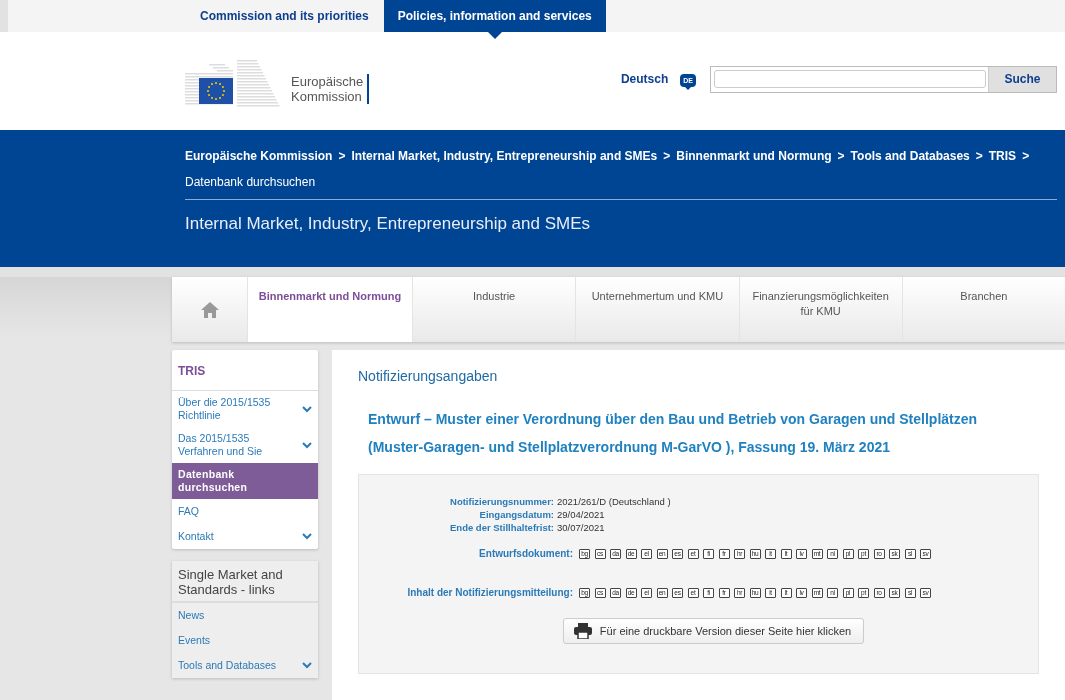 This screenshot has height=700, width=1065. What do you see at coordinates (329, 309) in the screenshot?
I see `menu-tab: Binnenmarkt und Normung` at bounding box center [329, 309].